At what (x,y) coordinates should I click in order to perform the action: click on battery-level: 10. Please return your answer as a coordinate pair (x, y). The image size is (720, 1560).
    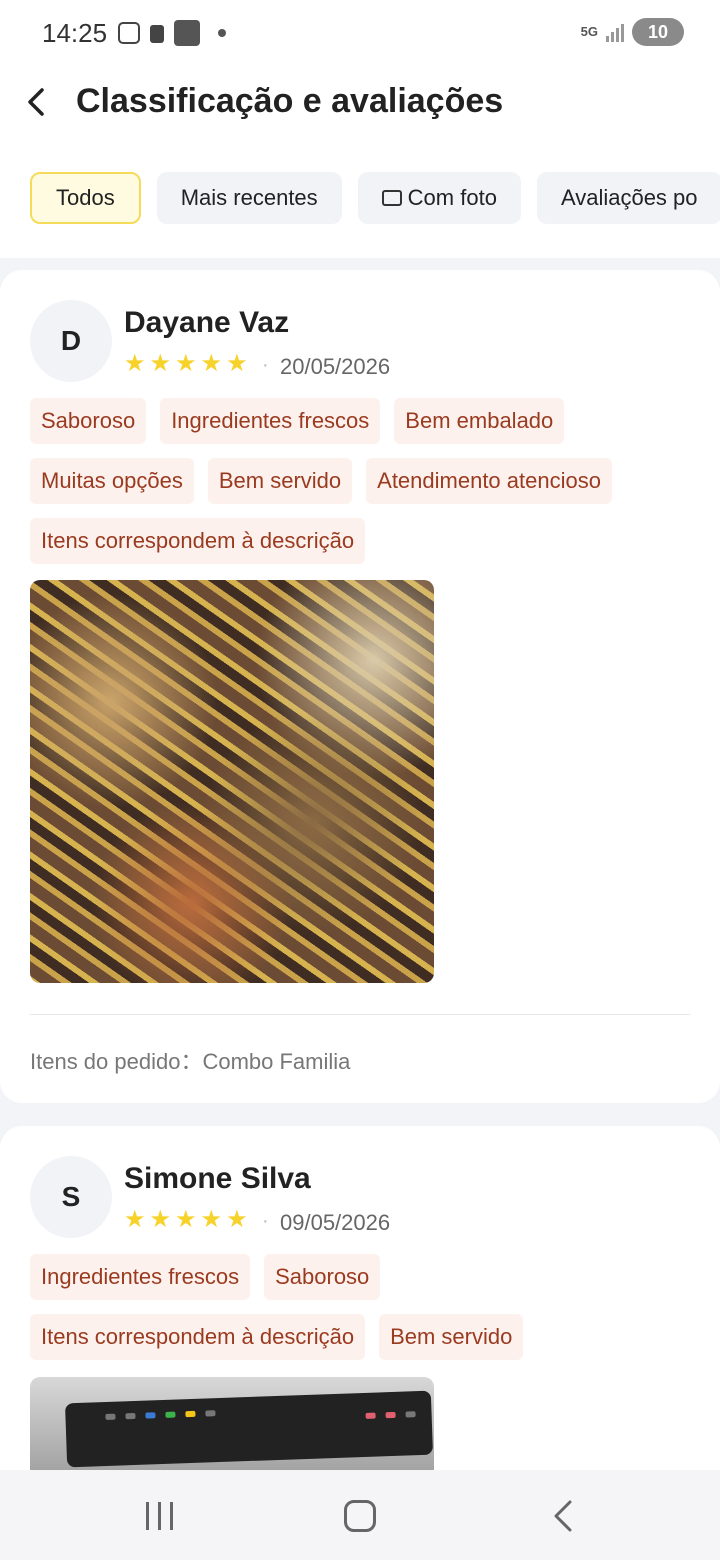
    Looking at the image, I should click on (658, 31).